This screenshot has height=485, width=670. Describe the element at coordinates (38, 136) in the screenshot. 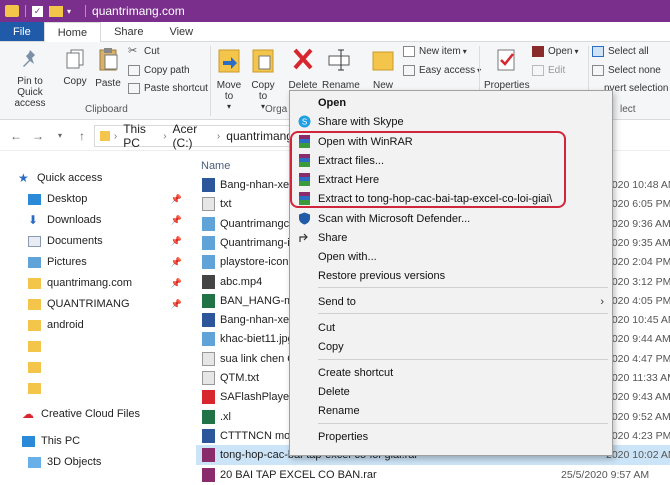

I see `forward-arrow-icon: →` at that location.